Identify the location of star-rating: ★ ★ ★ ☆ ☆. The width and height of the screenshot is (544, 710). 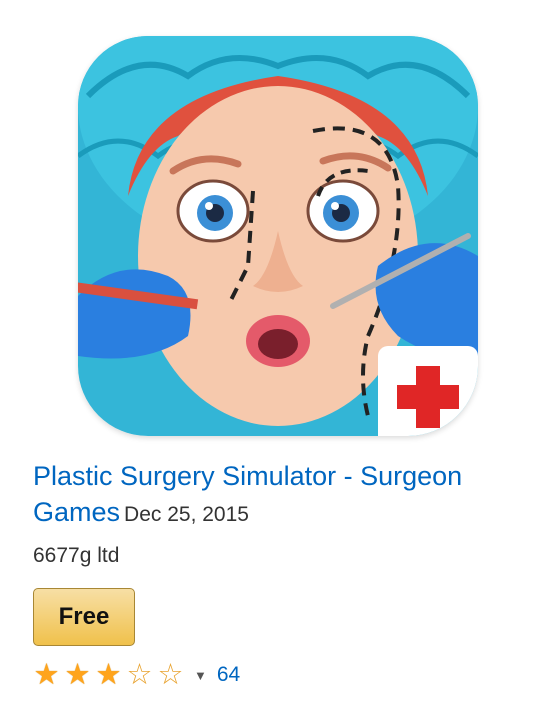
(108, 675).